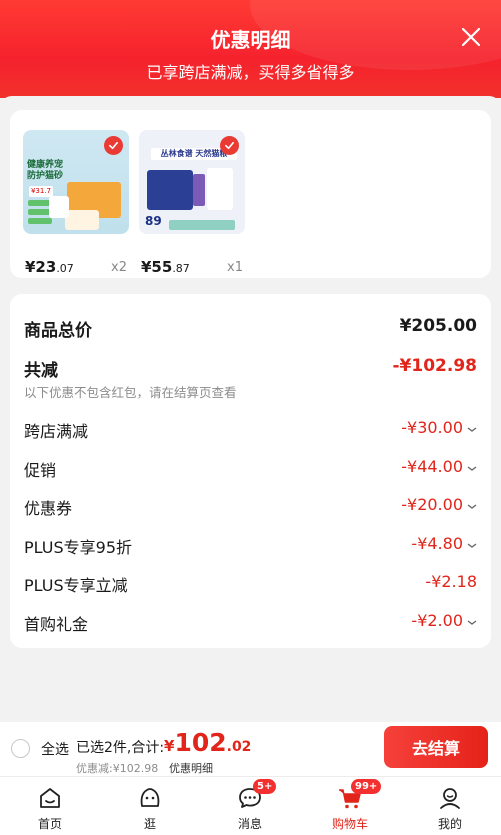 This screenshot has width=501, height=835. Describe the element at coordinates (366, 786) in the screenshot. I see `cart-badge: 99+` at that location.